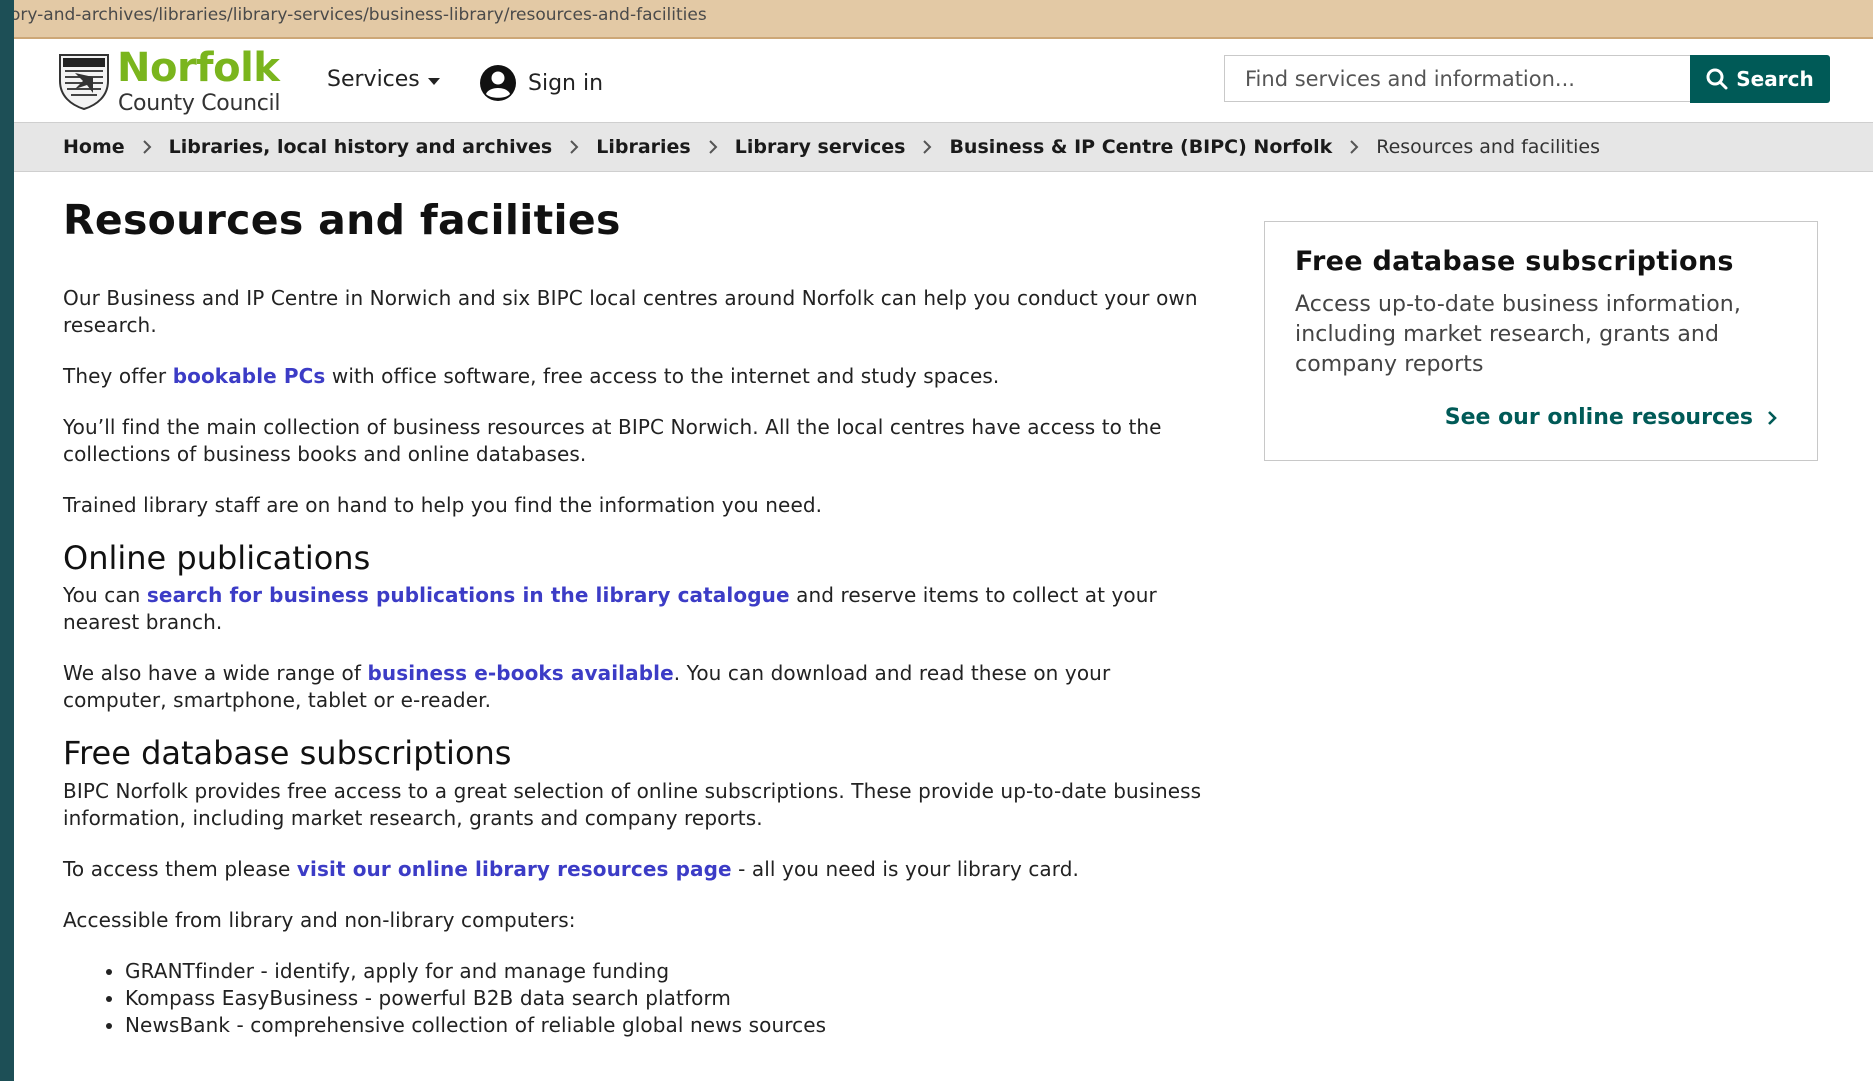 The image size is (1873, 1081). What do you see at coordinates (105, 594) in the screenshot?
I see `text: You can` at bounding box center [105, 594].